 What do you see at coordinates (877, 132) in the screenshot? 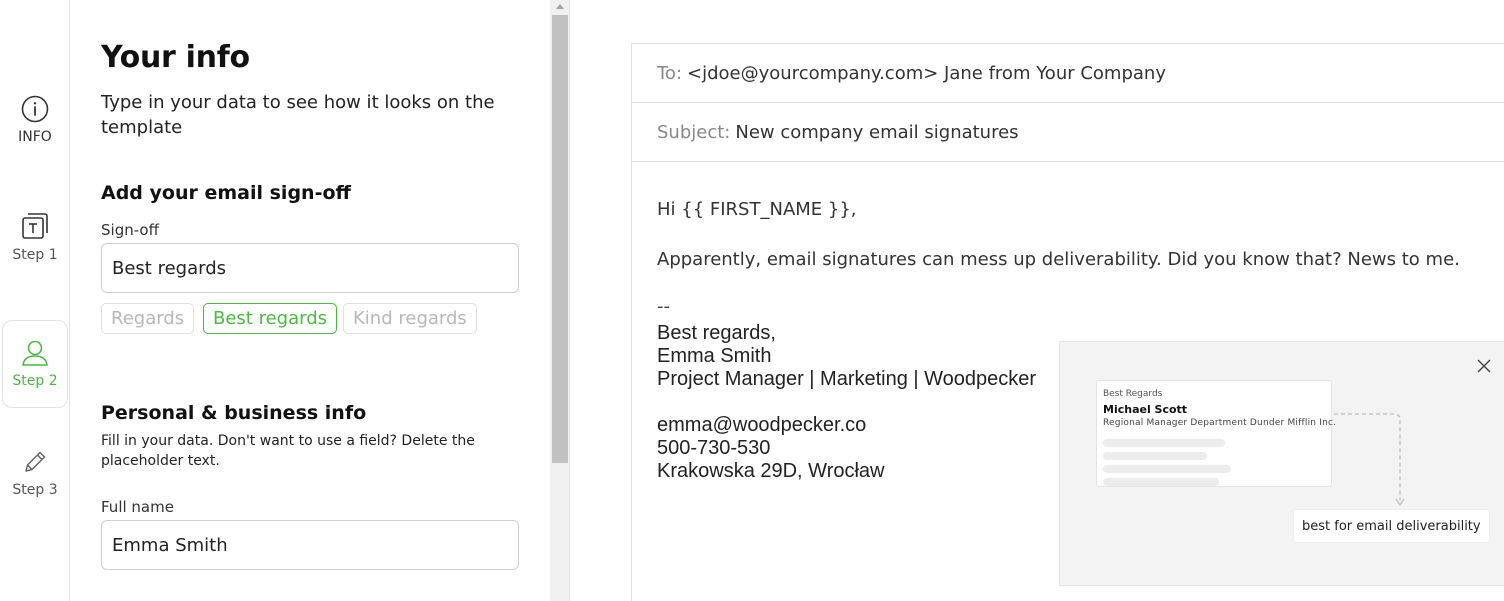
I see `email-subject-value: New company email signatures` at bounding box center [877, 132].